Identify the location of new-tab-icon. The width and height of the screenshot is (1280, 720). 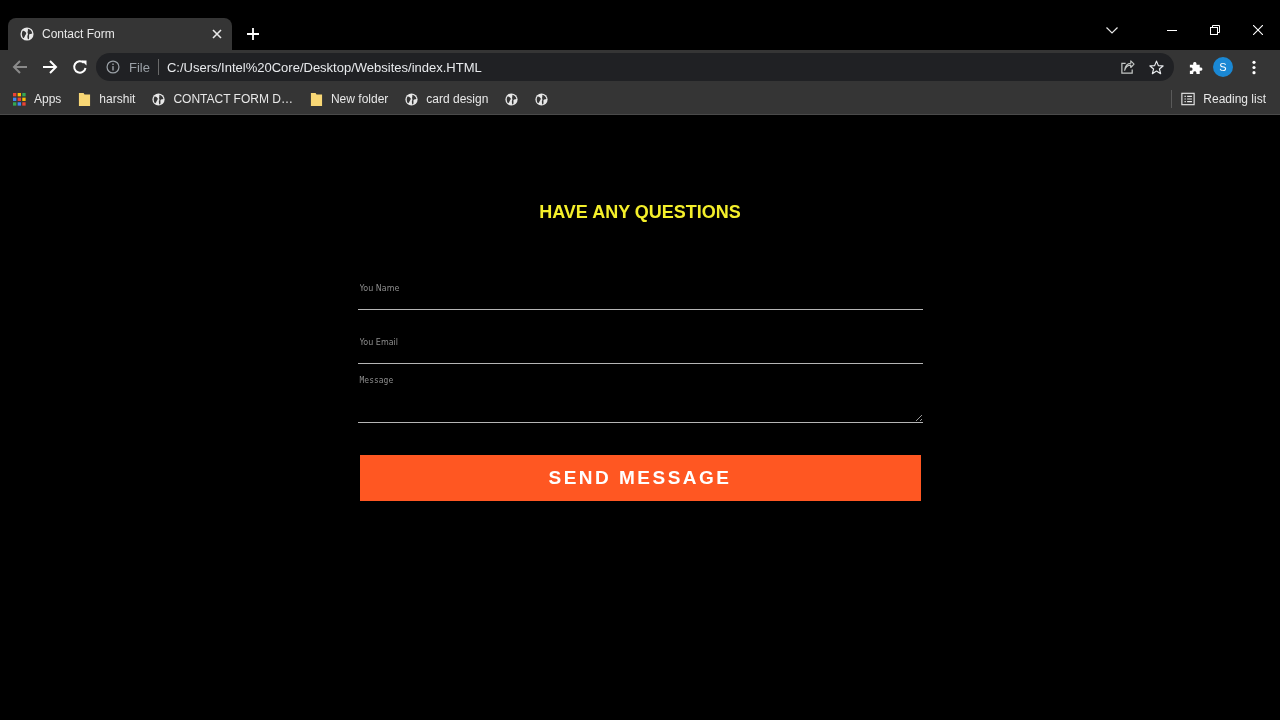
(253, 34).